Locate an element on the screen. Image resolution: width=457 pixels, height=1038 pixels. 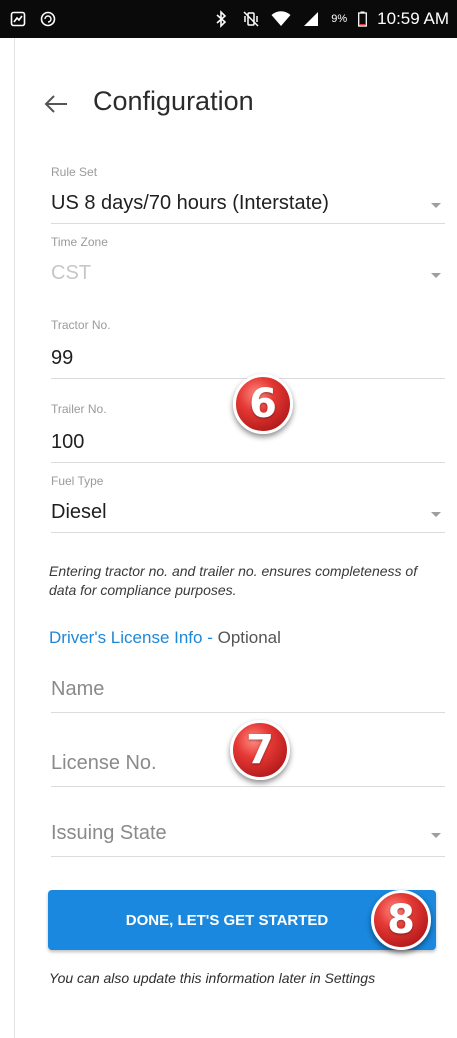
drivers-license-info-link: Driver's License Info is located at coordinates (125, 637).